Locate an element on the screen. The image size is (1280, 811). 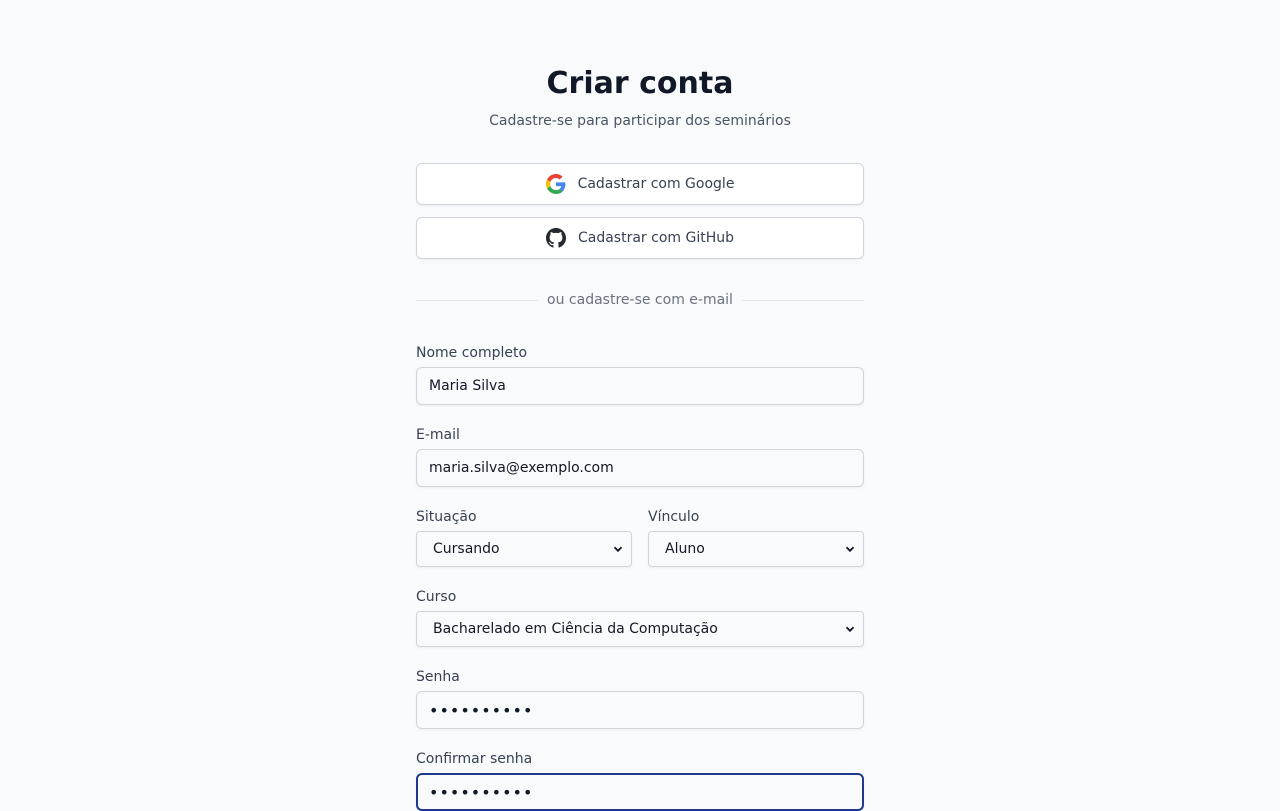
name-input-value: Maria Silva is located at coordinates (467, 386).